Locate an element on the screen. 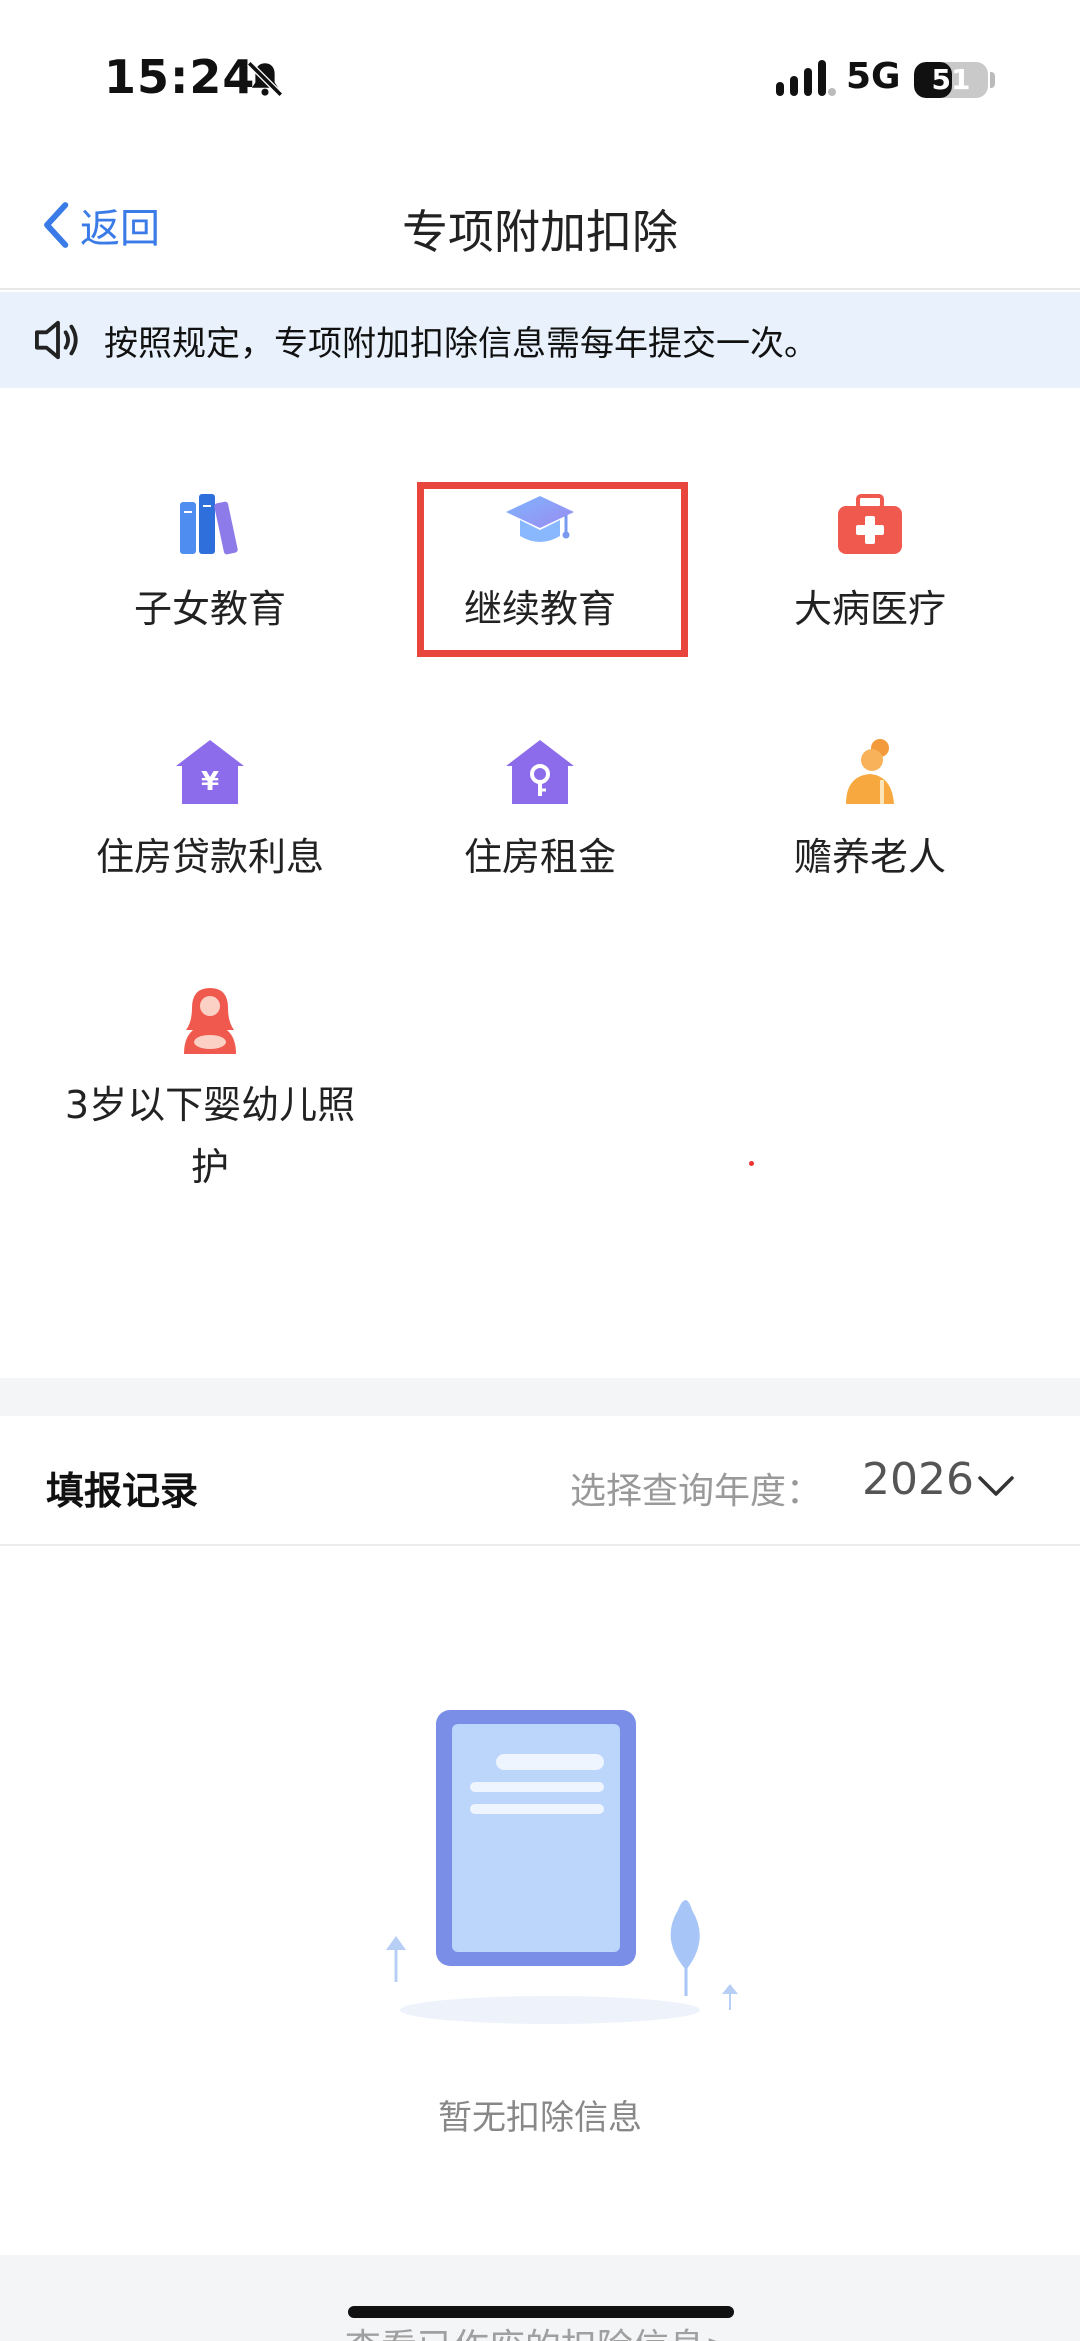 The image size is (1080, 2341). speaker-icon is located at coordinates (56, 340).